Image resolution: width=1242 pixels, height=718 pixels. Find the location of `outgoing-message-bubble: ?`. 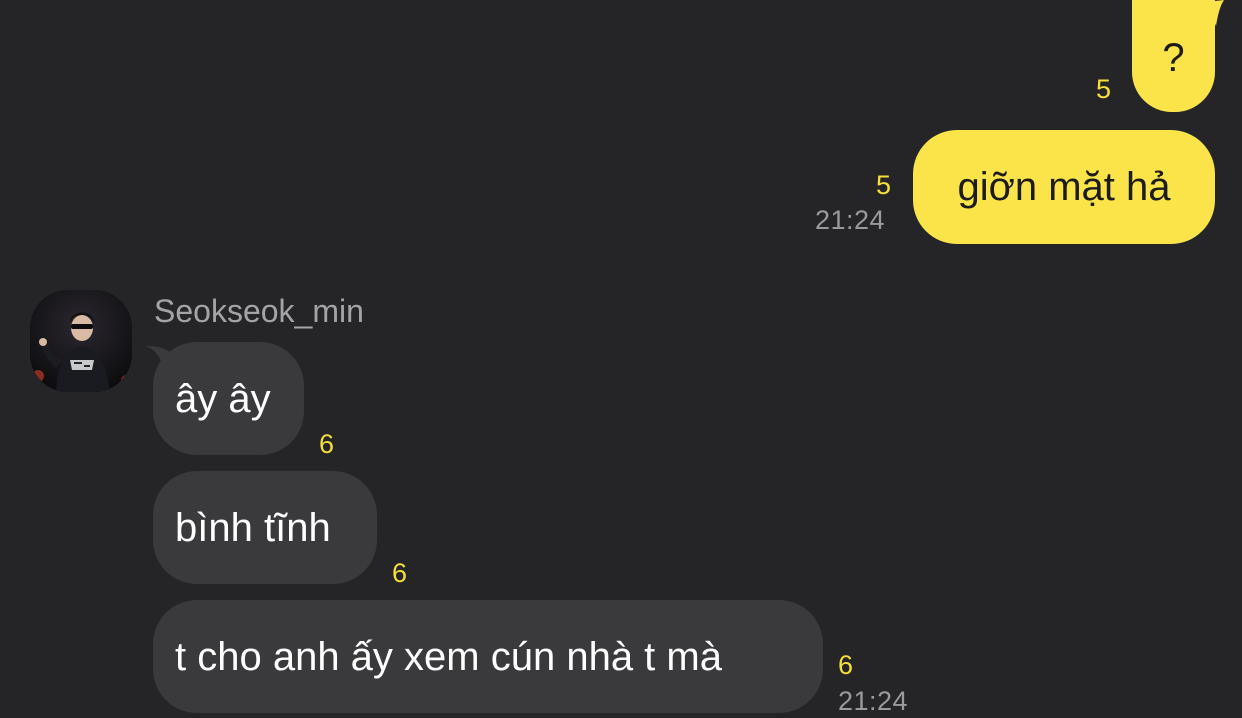

outgoing-message-bubble: ? is located at coordinates (1173, 56).